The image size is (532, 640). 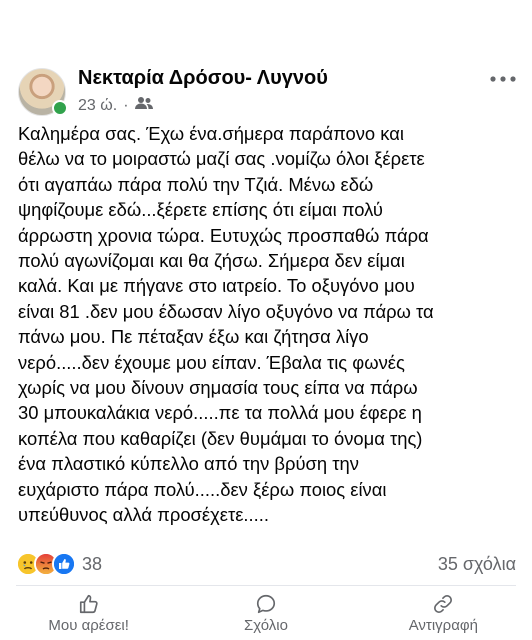 What do you see at coordinates (88, 603) in the screenshot?
I see `thumbs-up-icon` at bounding box center [88, 603].